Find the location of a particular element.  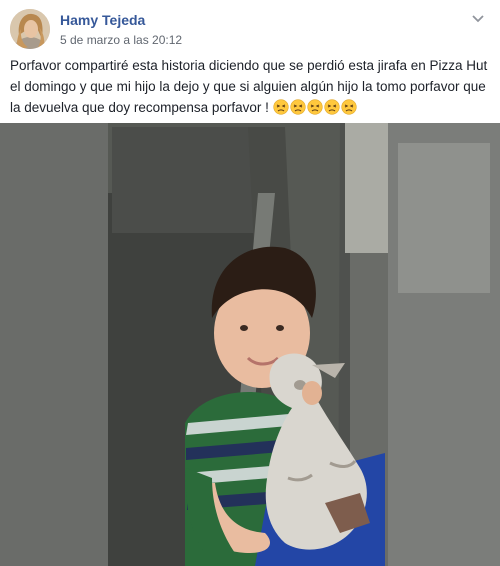

author-name: Hamy Tejeda is located at coordinates (102, 20).